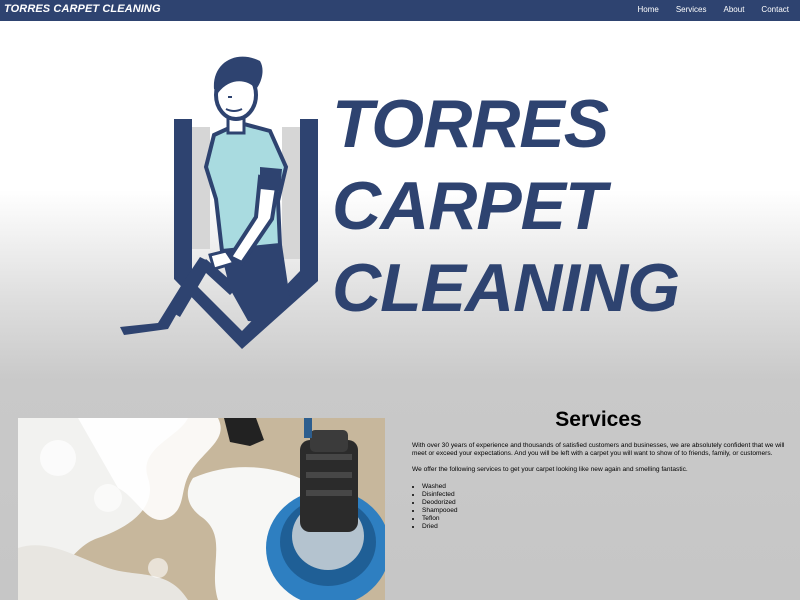 This screenshot has width=800, height=600. Describe the element at coordinates (470, 124) in the screenshot. I see `logo-line-1: TORRES` at that location.